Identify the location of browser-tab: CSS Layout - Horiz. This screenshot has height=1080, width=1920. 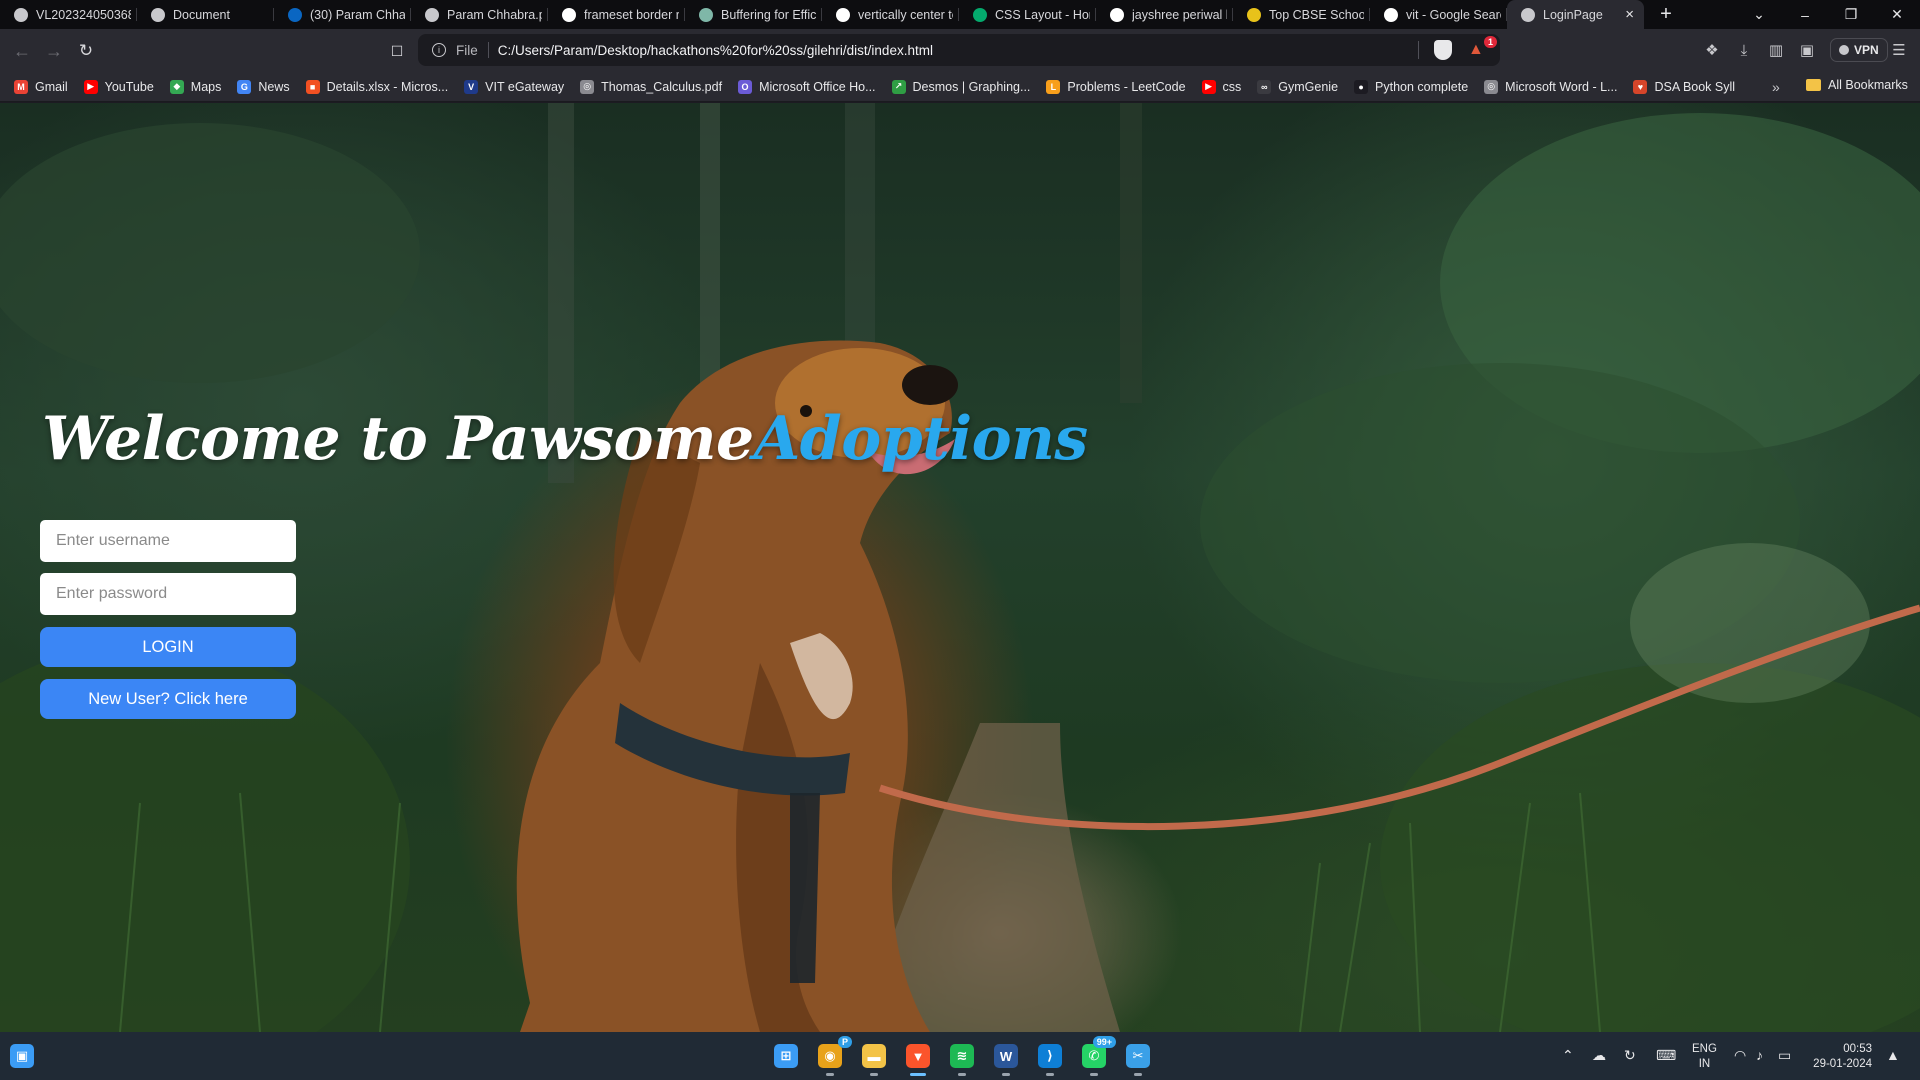
(1027, 14).